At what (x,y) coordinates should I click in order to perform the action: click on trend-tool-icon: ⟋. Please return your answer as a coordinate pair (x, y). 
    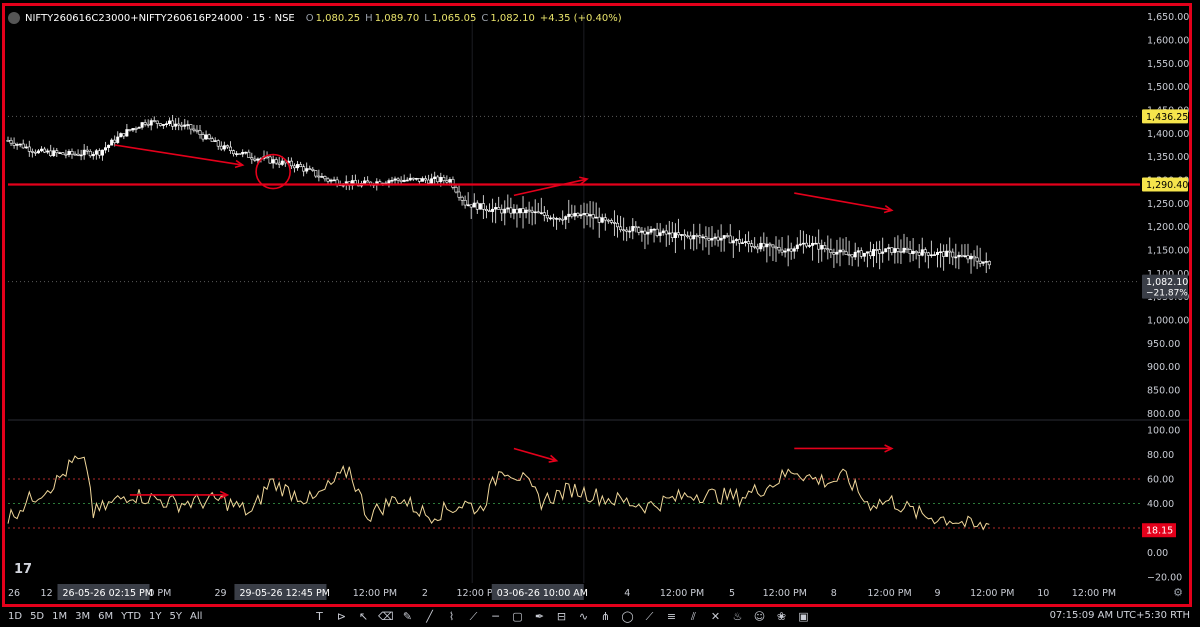
    Looking at the image, I should click on (649, 616).